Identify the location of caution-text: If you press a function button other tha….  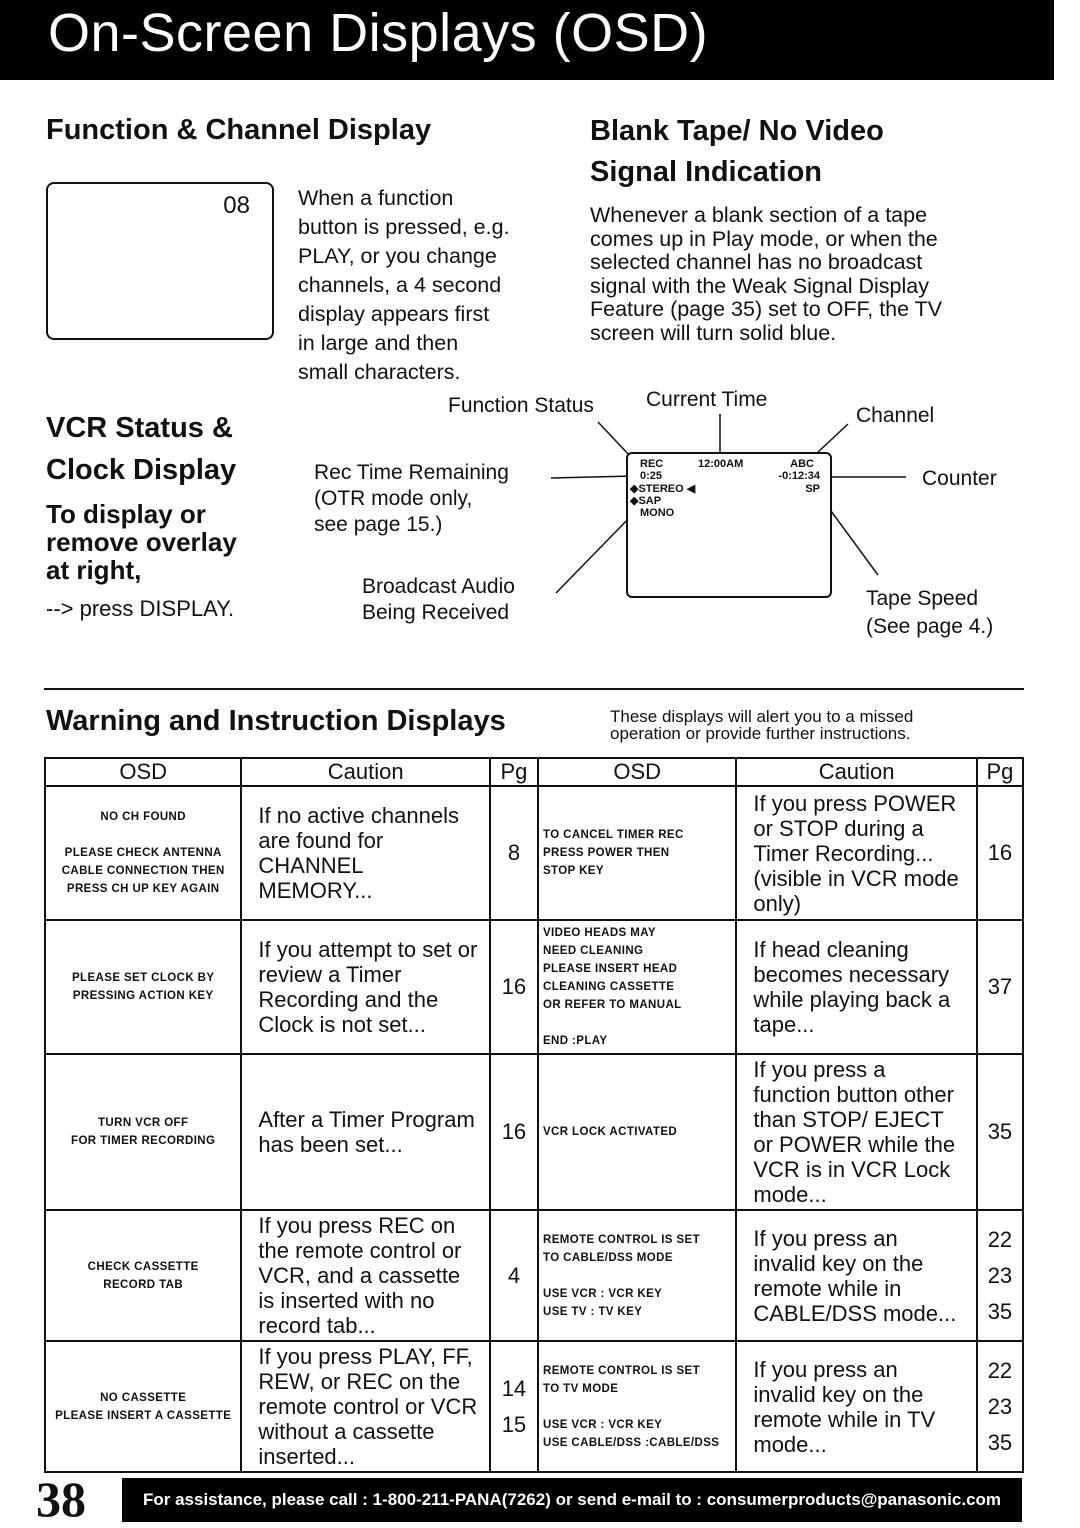
(856, 1132).